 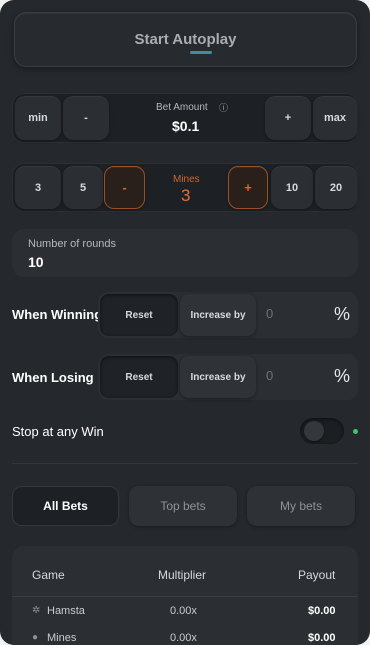 What do you see at coordinates (218, 315) in the screenshot?
I see `when-winning-increase: Increase by` at bounding box center [218, 315].